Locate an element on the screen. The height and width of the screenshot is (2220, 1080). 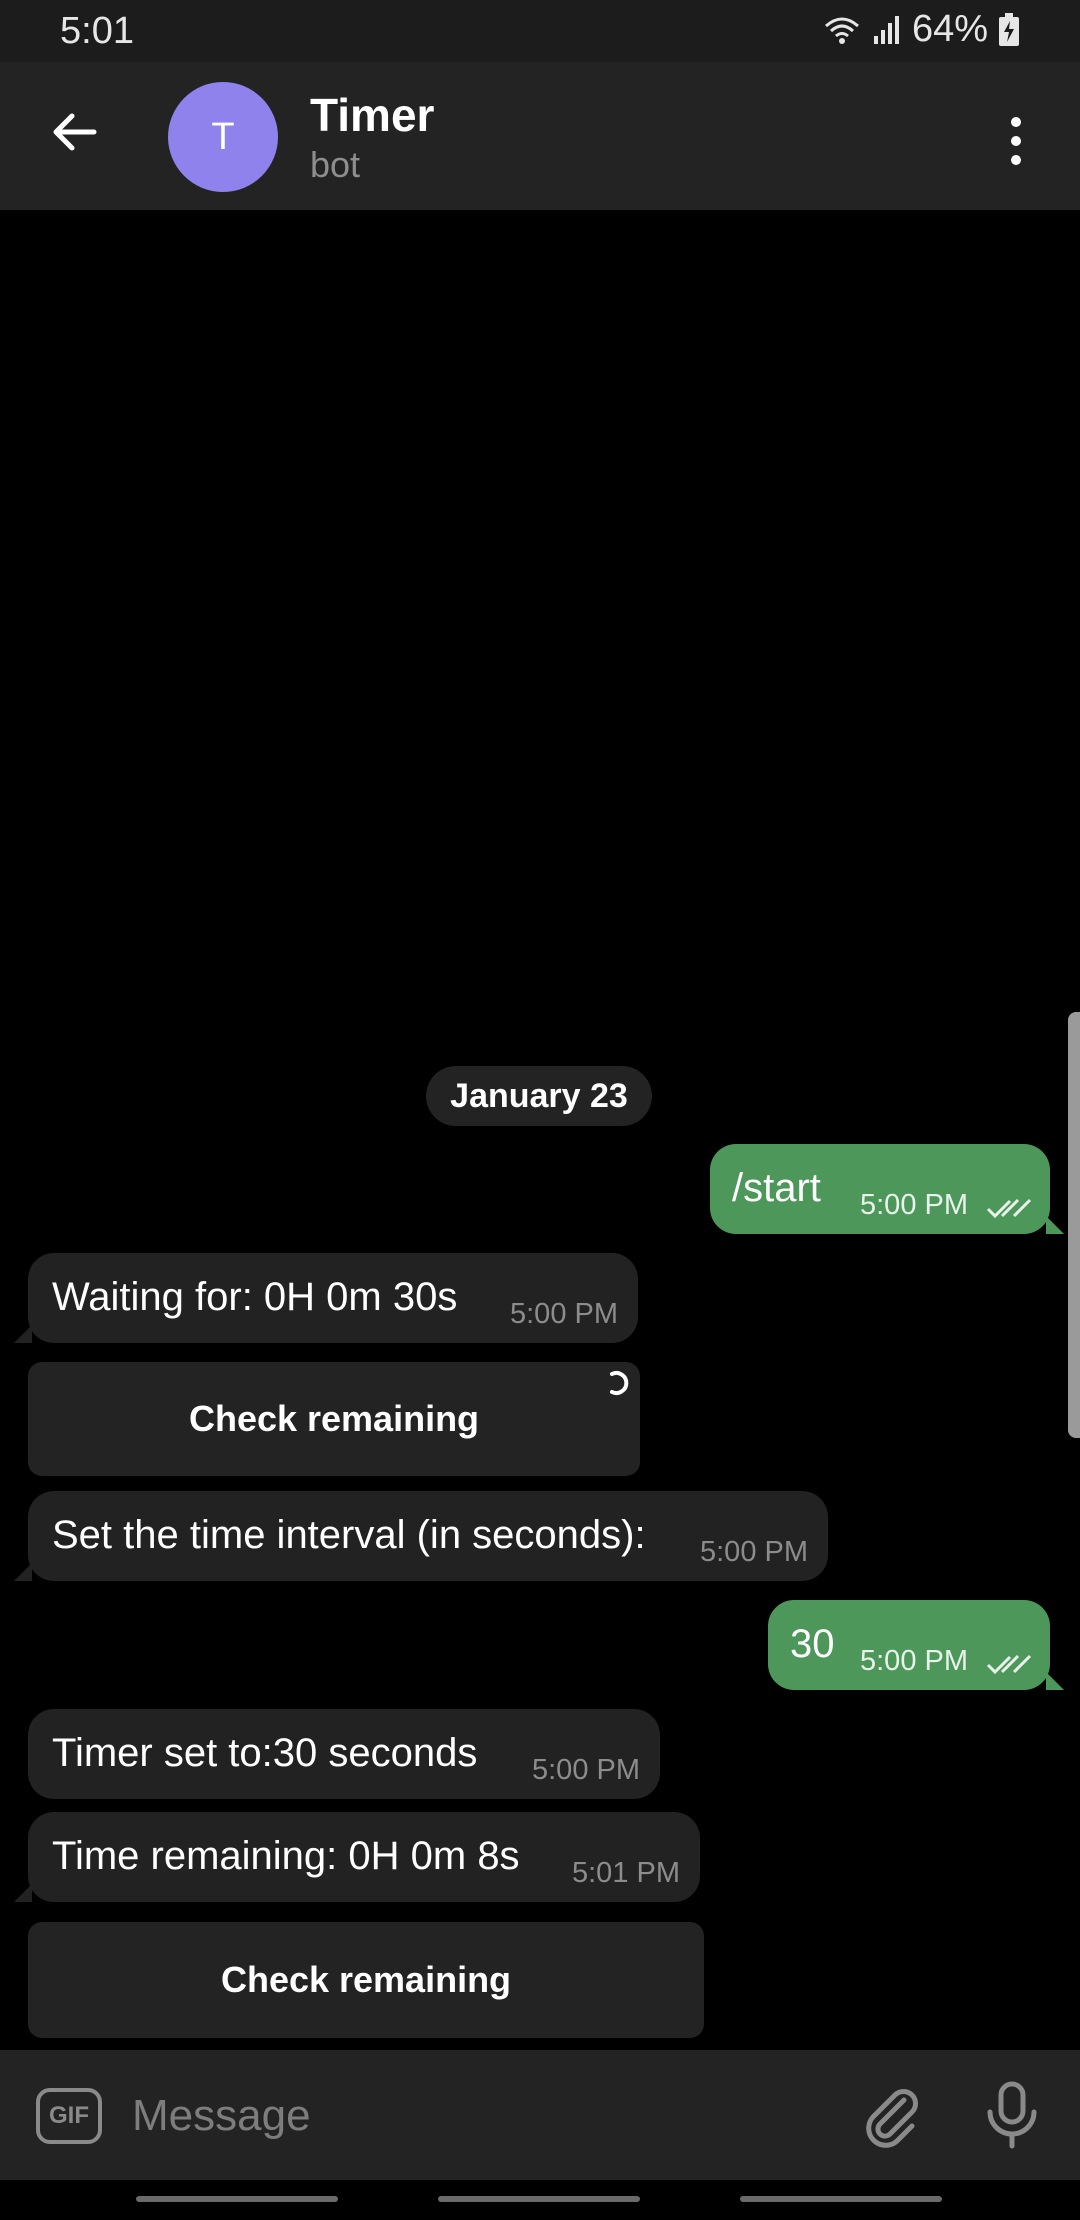
message-bubble-outgoing: 30 5:00 PM is located at coordinates (916, 1645).